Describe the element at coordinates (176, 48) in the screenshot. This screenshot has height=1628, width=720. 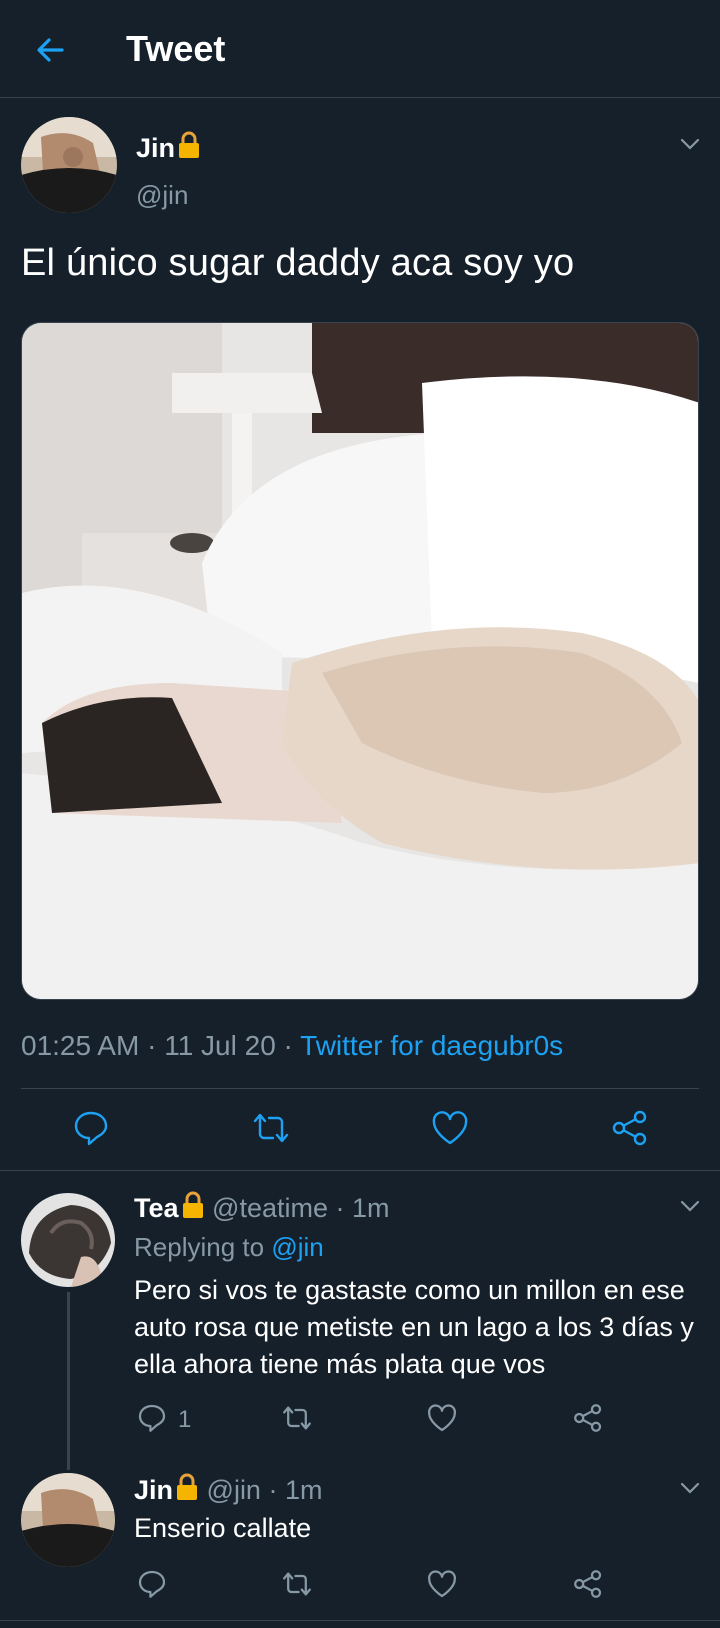
I see `page-title: Tweet` at that location.